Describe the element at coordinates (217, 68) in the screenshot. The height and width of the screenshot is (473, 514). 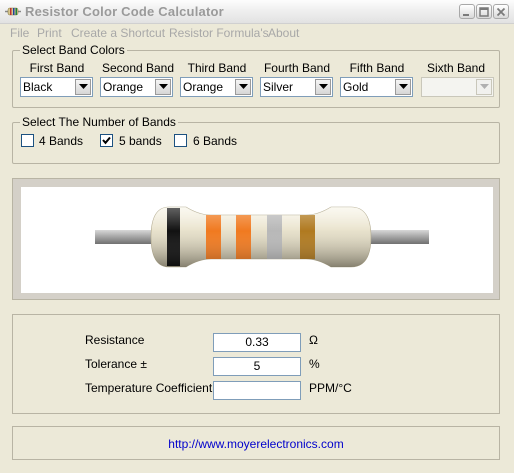
I see `third-band-label: Third Band` at that location.